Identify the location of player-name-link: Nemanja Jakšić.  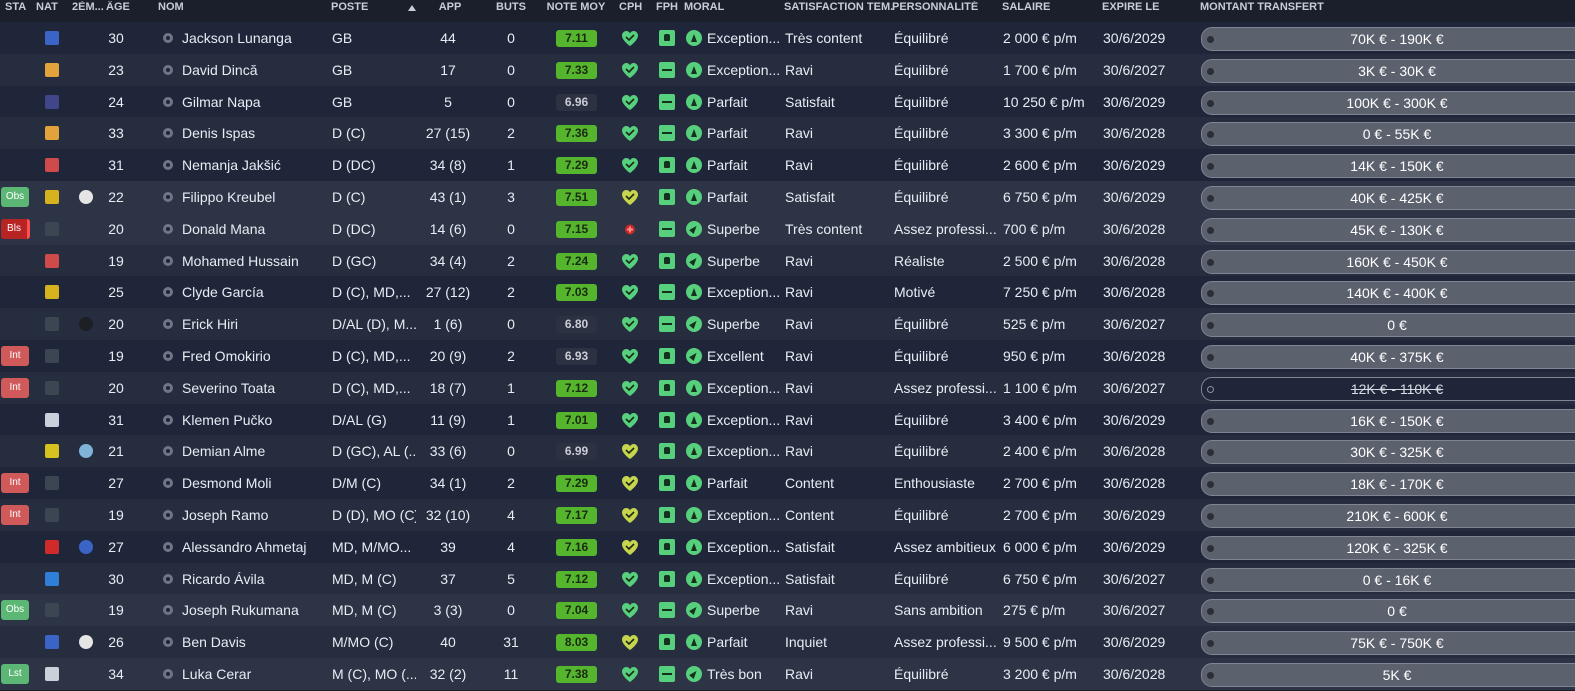
(254, 165).